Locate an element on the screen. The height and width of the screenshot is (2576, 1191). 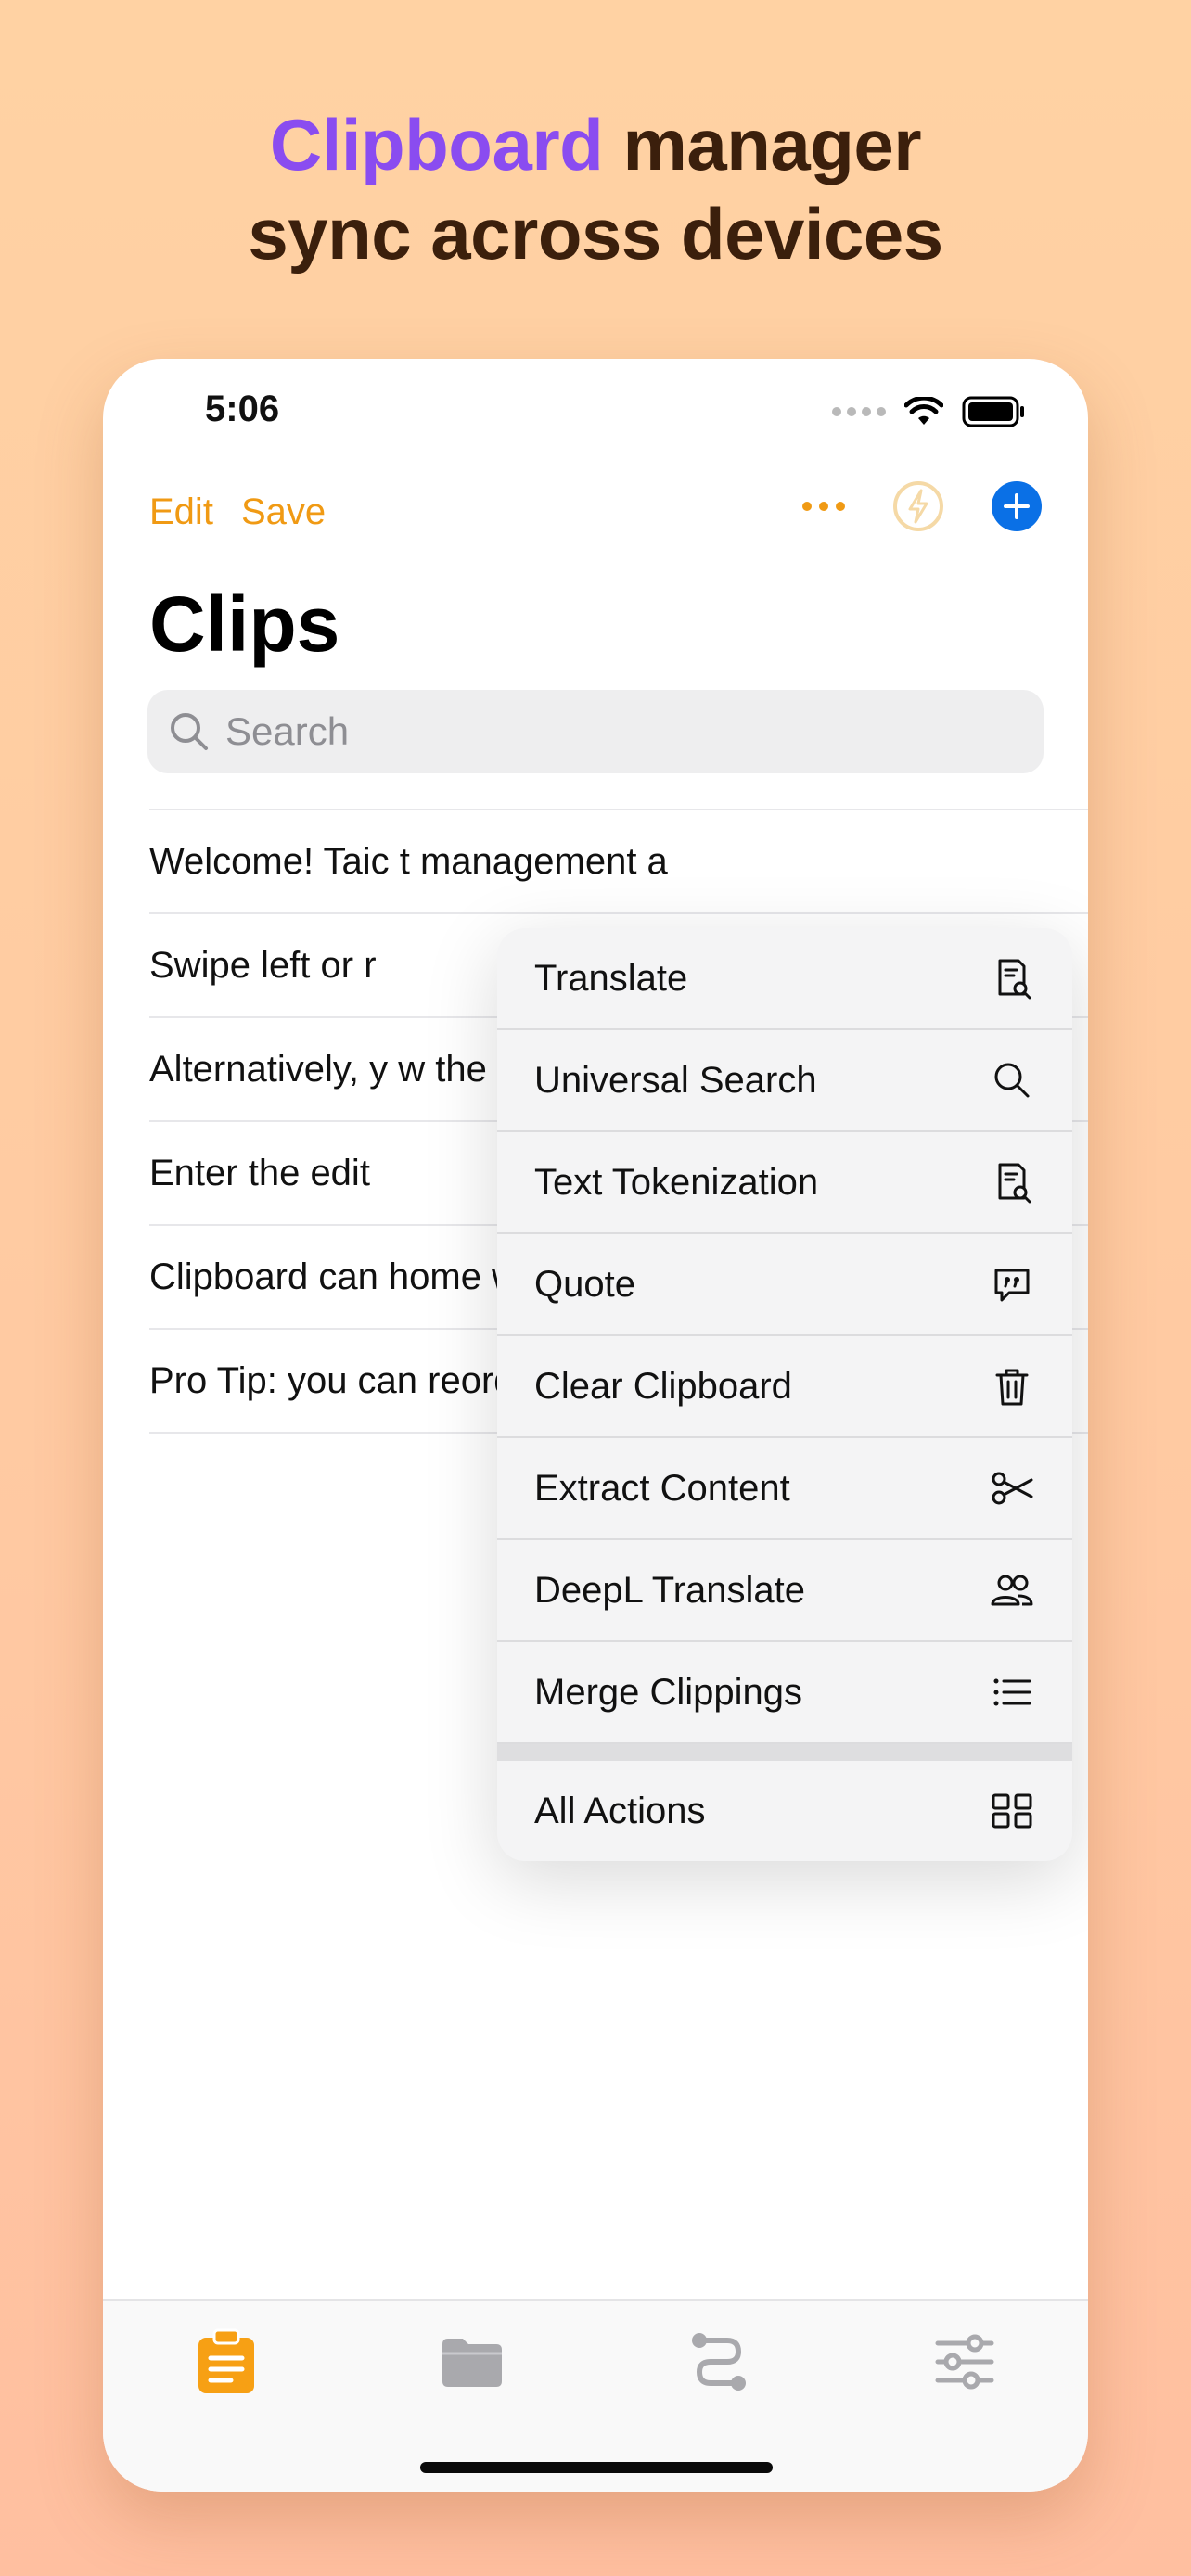
menu-item-label: All Actions is located at coordinates (620, 1811).